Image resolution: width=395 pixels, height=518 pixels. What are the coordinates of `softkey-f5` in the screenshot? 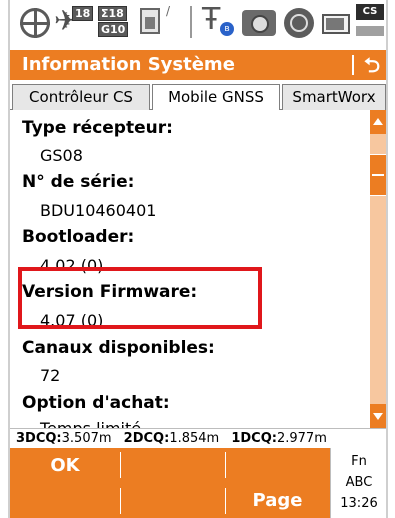 It's located at (173, 500).